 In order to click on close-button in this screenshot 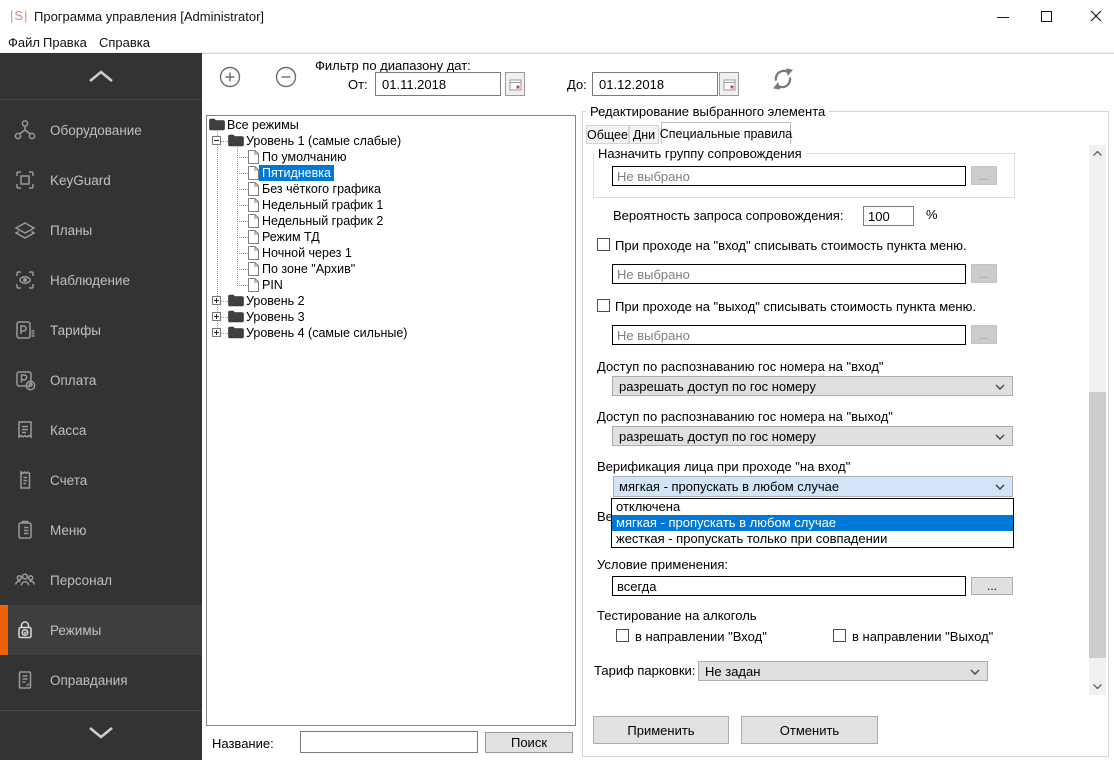, I will do `click(1091, 15)`.